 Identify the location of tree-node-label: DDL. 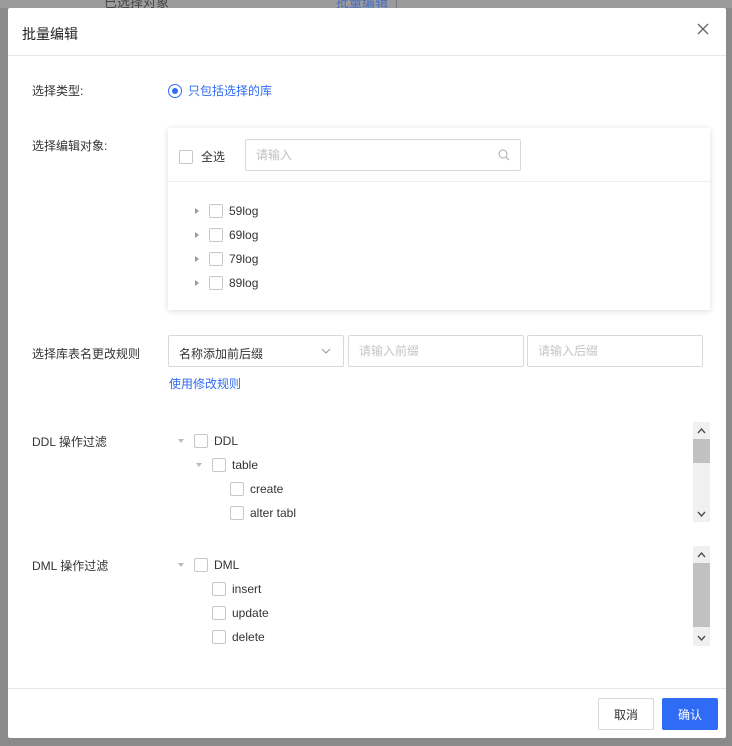
(226, 441).